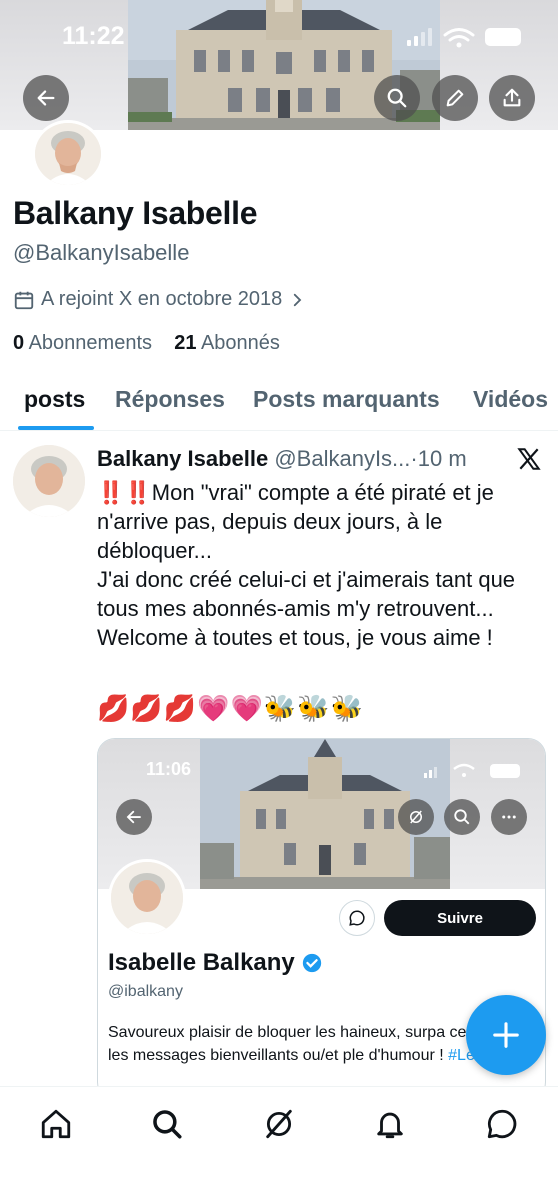 Image resolution: width=558 pixels, height=1201 pixels. I want to click on x-logo-icon, so click(529, 459).